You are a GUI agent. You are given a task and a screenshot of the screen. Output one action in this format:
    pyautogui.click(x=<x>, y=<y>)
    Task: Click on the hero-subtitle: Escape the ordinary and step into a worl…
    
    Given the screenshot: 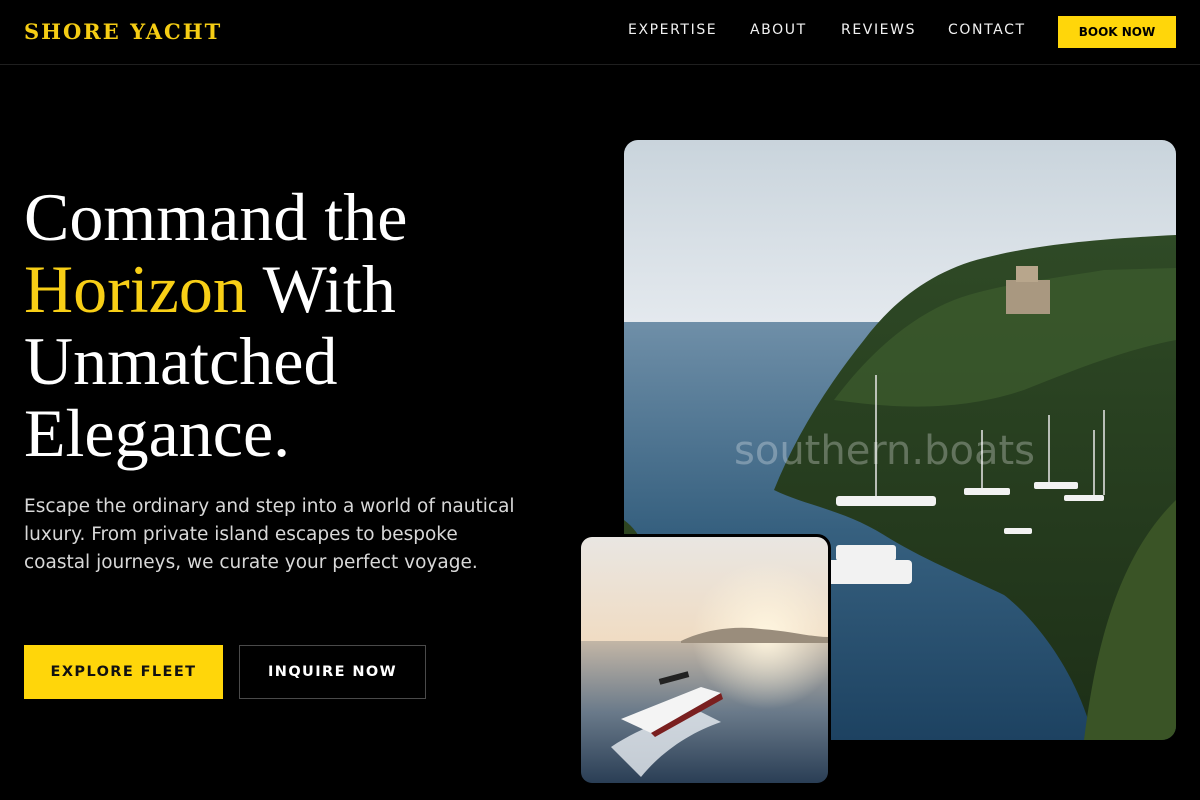 What is the action you would take?
    pyautogui.click(x=269, y=534)
    